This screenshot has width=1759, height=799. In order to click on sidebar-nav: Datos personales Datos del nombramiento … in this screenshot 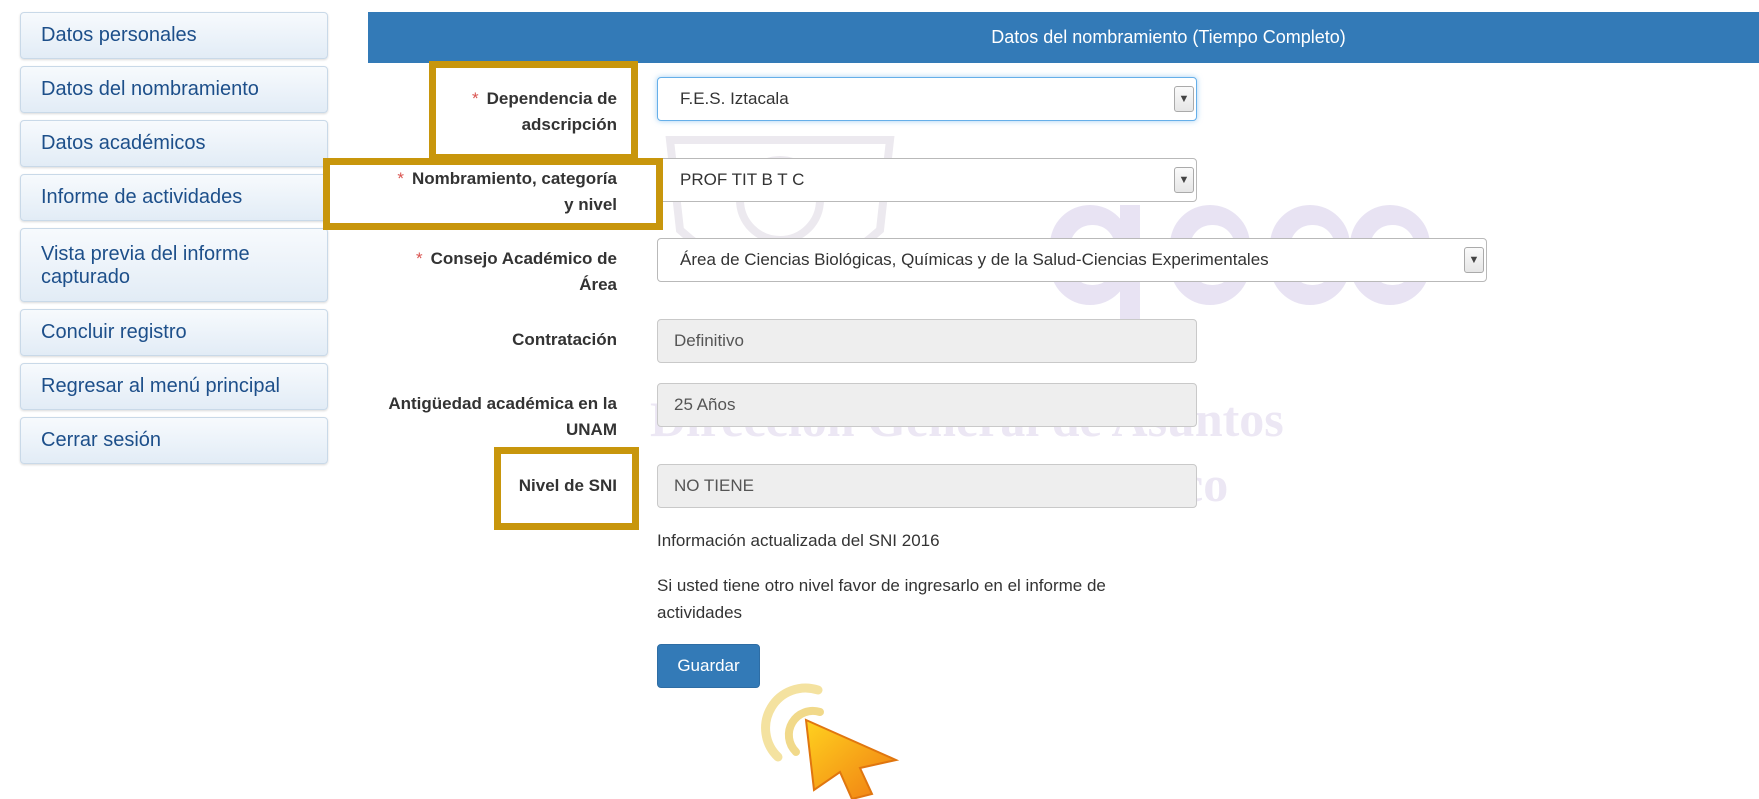, I will do `click(174, 241)`.